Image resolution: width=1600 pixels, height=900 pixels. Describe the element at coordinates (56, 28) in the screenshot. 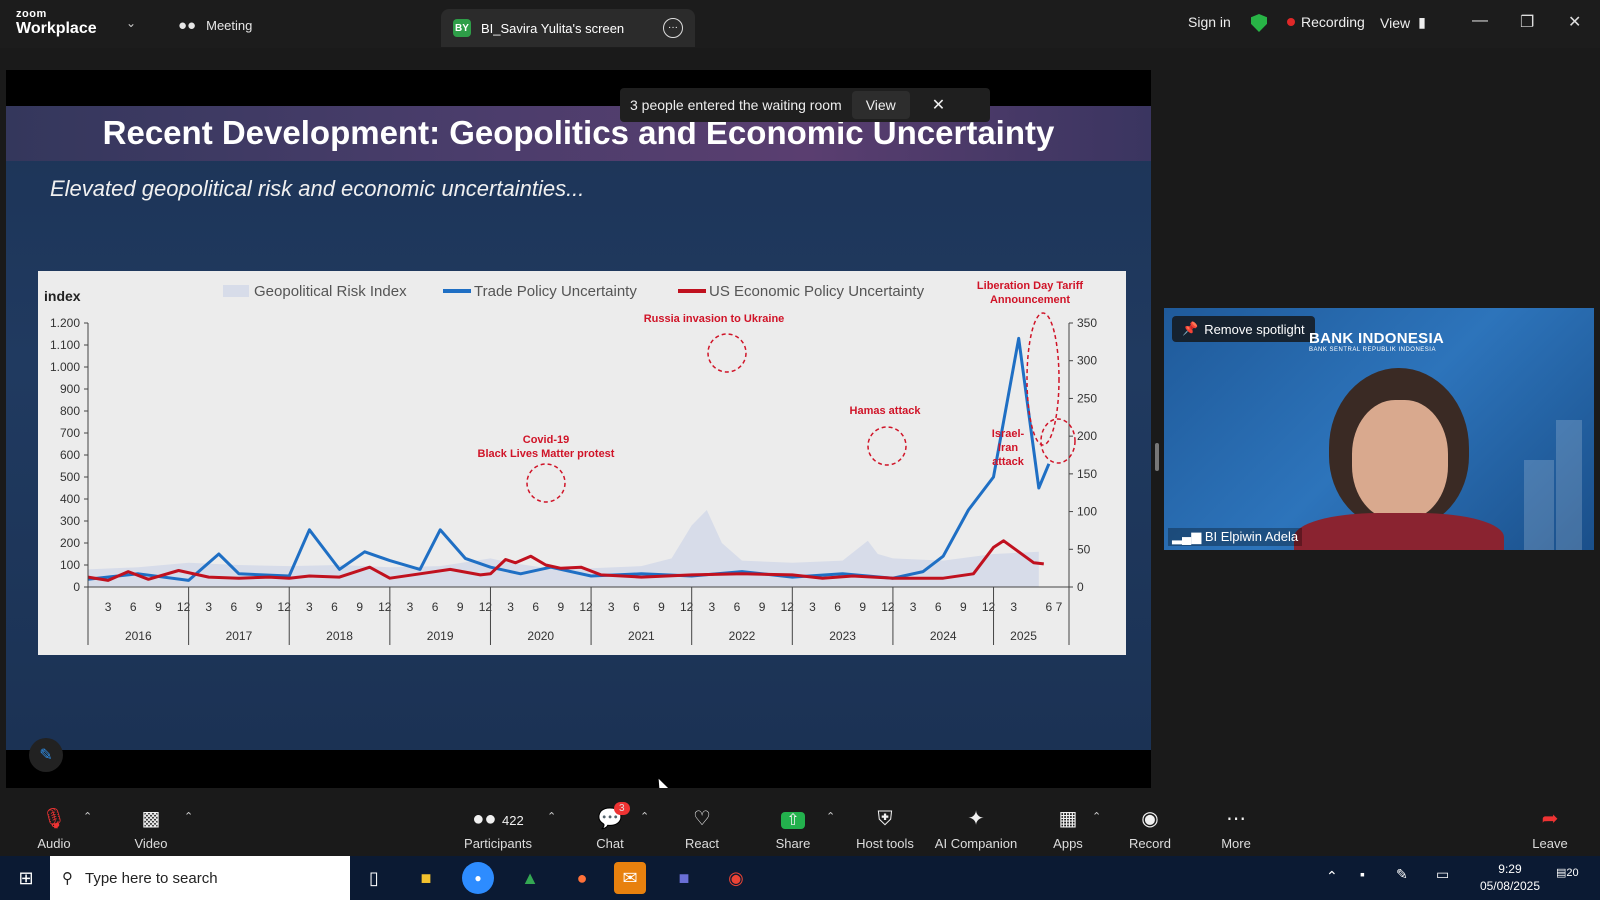

I see `logo-bottom: Workplace` at that location.